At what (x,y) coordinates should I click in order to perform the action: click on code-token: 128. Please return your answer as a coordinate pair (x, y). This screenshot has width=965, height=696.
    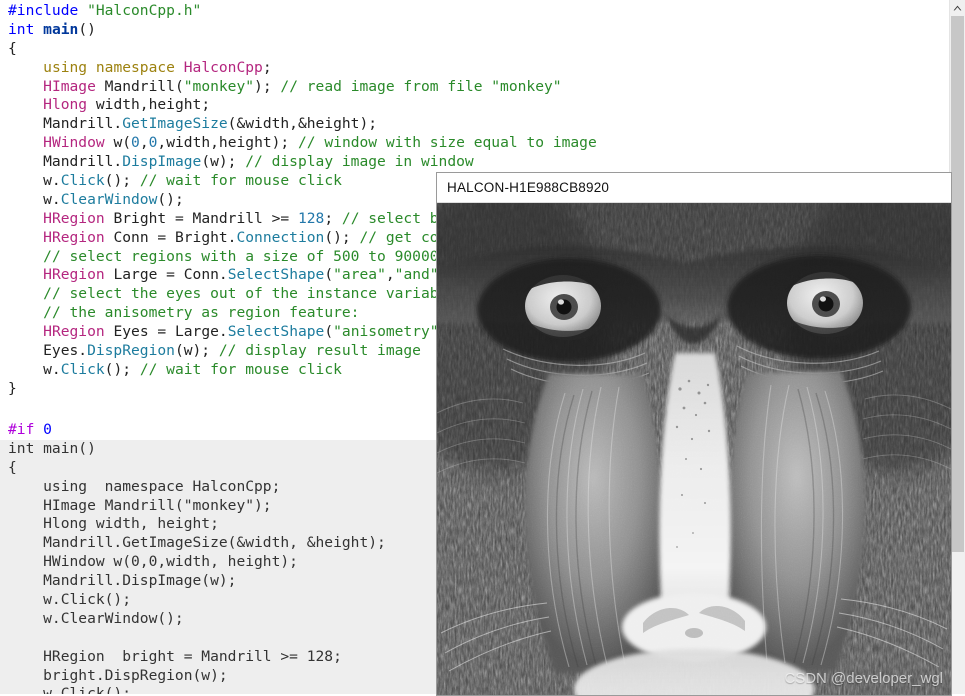
    Looking at the image, I should click on (311, 218).